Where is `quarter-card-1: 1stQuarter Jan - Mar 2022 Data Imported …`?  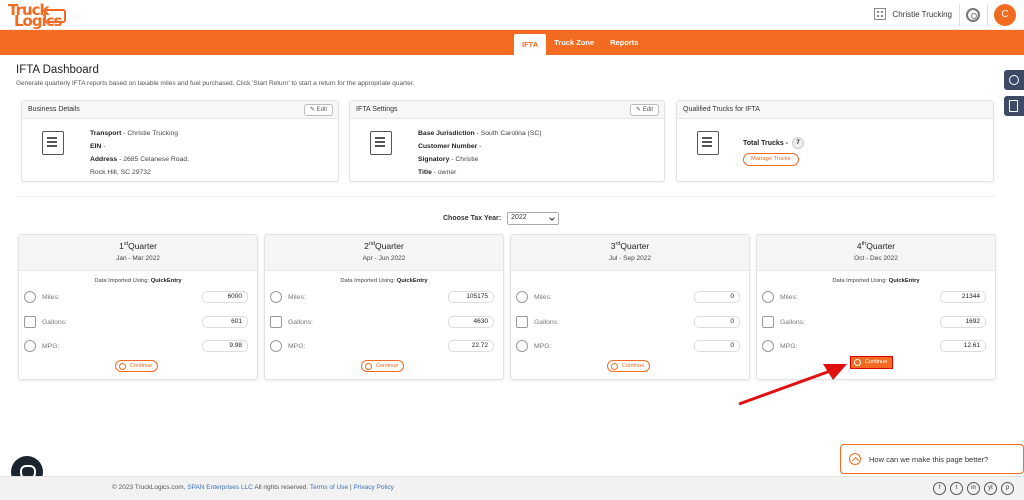 quarter-card-1: 1stQuarter Jan - Mar 2022 Data Imported … is located at coordinates (138, 307).